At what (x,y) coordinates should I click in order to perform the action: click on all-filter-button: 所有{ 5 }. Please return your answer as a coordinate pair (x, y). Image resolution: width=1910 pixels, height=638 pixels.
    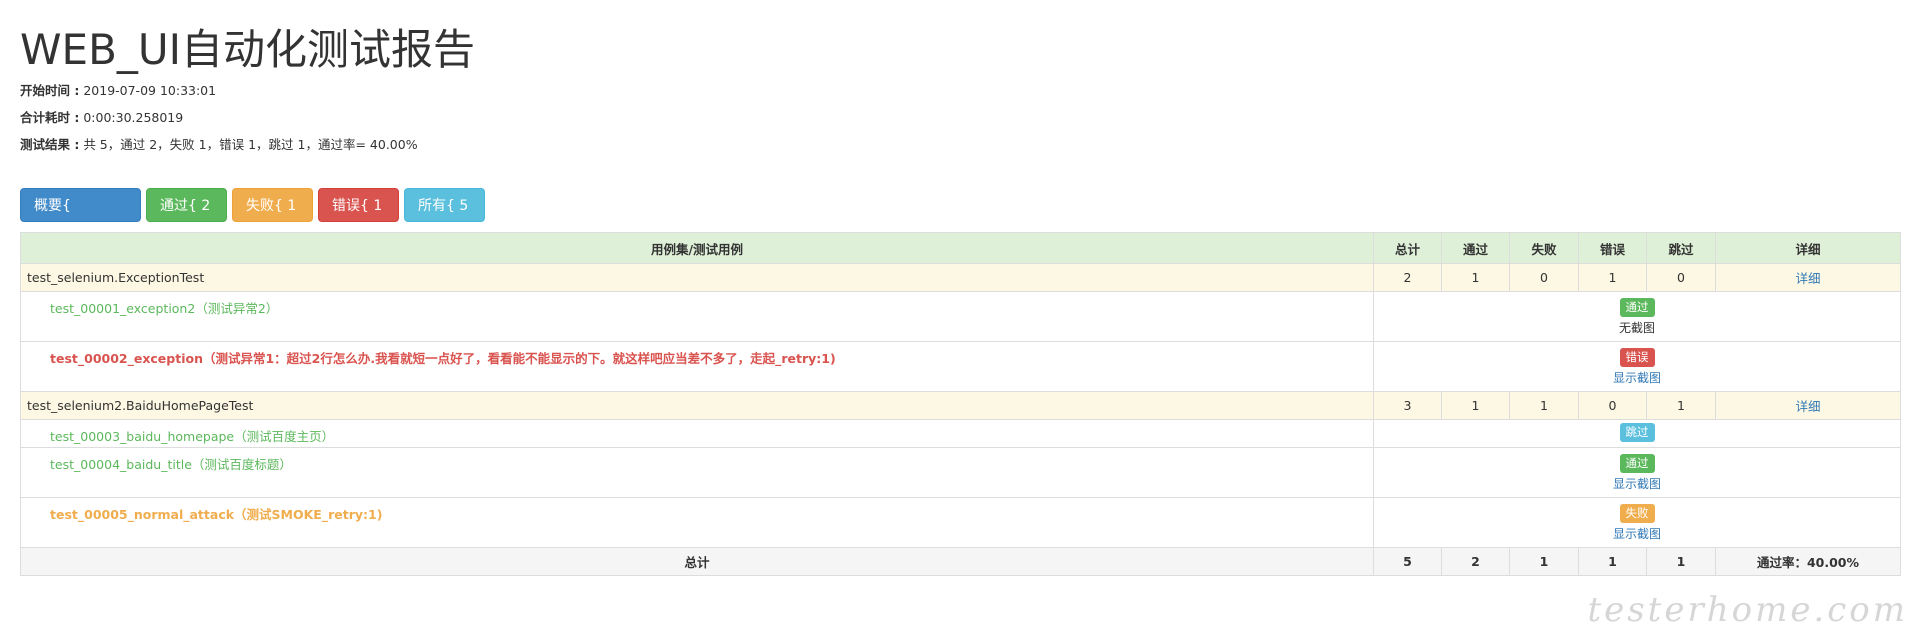
    Looking at the image, I should click on (444, 218).